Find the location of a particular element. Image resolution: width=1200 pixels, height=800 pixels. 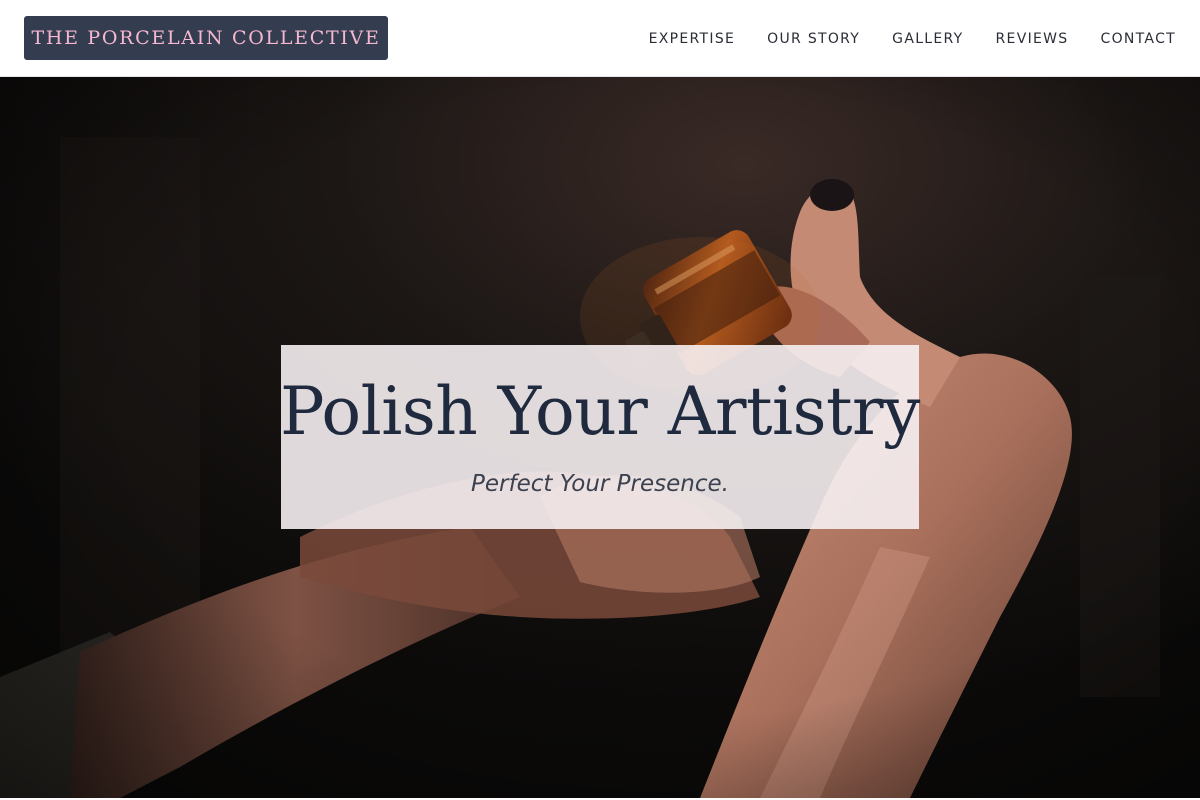

nav-link-contact: CONTACT is located at coordinates (1139, 39).